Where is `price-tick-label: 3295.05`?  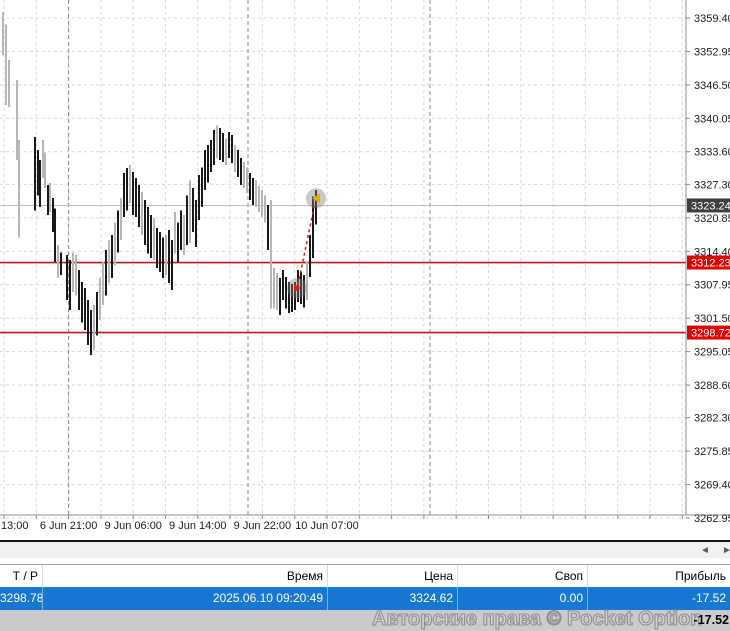
price-tick-label: 3295.05 is located at coordinates (712, 353).